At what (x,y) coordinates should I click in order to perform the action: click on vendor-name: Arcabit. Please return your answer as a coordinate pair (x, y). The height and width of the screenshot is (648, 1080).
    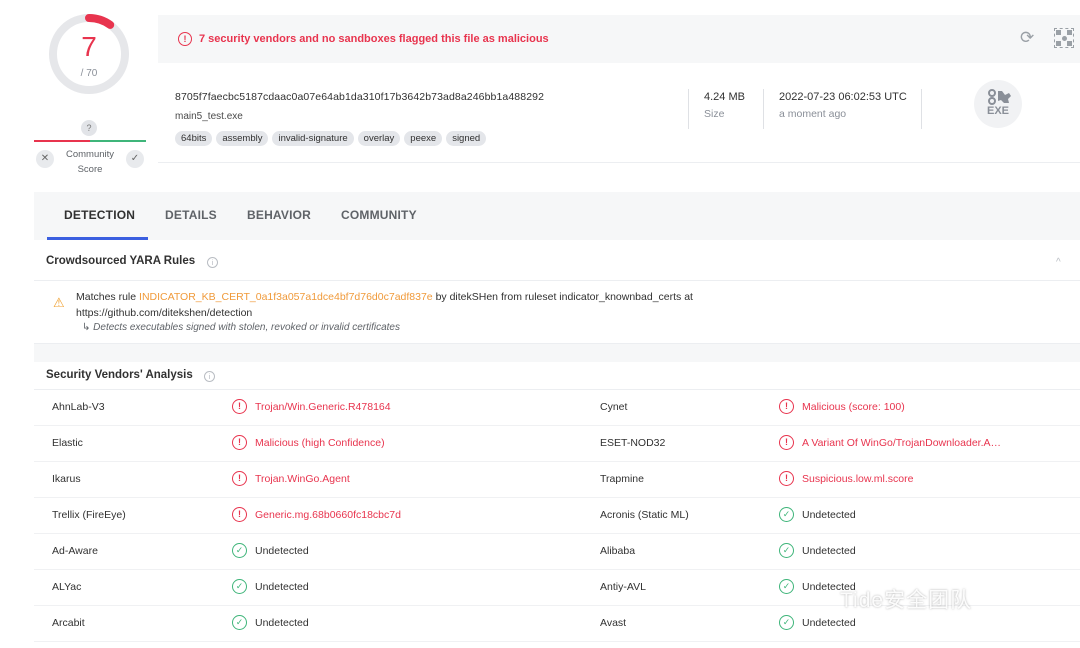
    Looking at the image, I should click on (68, 623).